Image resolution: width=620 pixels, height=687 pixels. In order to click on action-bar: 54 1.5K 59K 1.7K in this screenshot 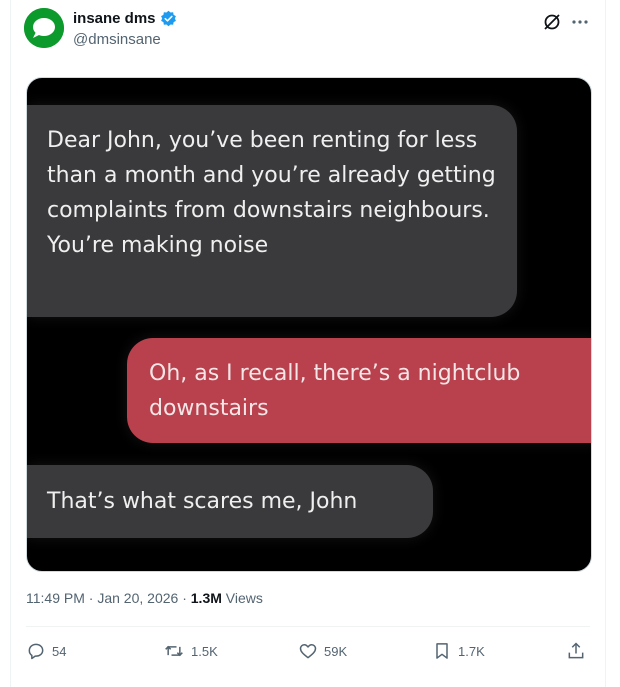, I will do `click(308, 651)`.